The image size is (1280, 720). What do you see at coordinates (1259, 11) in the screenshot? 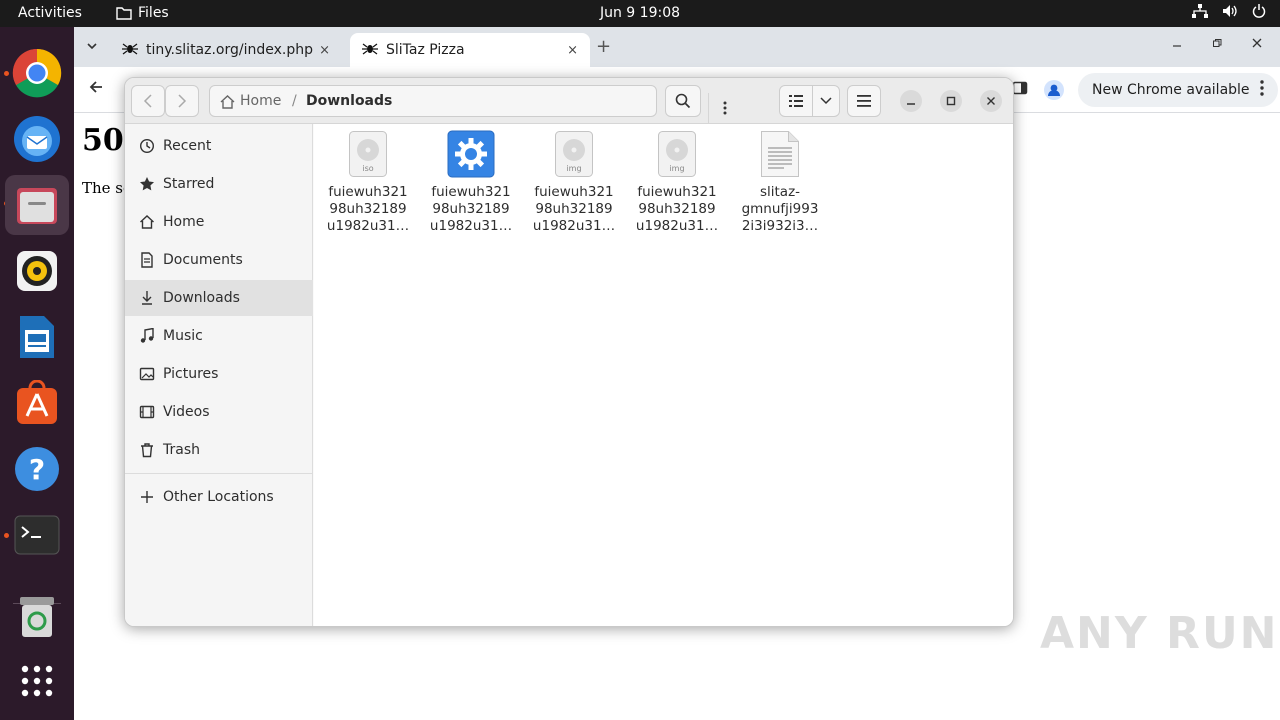
I see `power-icon` at bounding box center [1259, 11].